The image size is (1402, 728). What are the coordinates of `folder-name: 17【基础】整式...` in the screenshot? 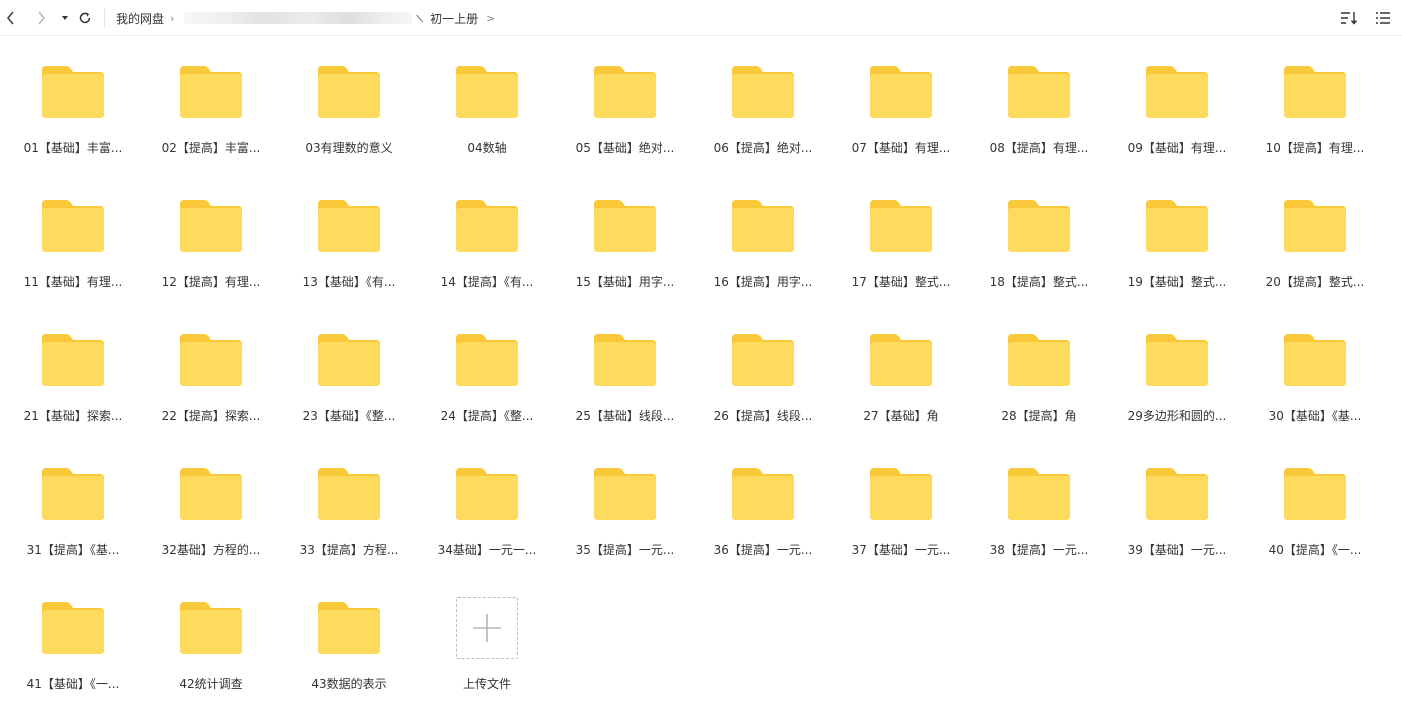 It's located at (901, 282).